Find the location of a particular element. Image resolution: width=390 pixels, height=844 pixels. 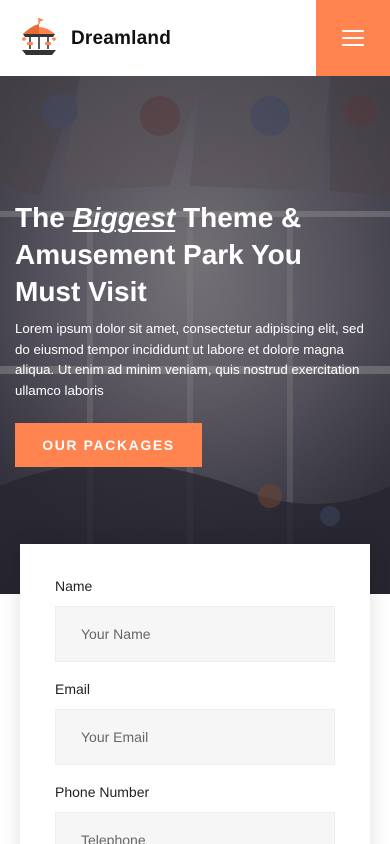

site-header: Dreamland is located at coordinates (195, 38).